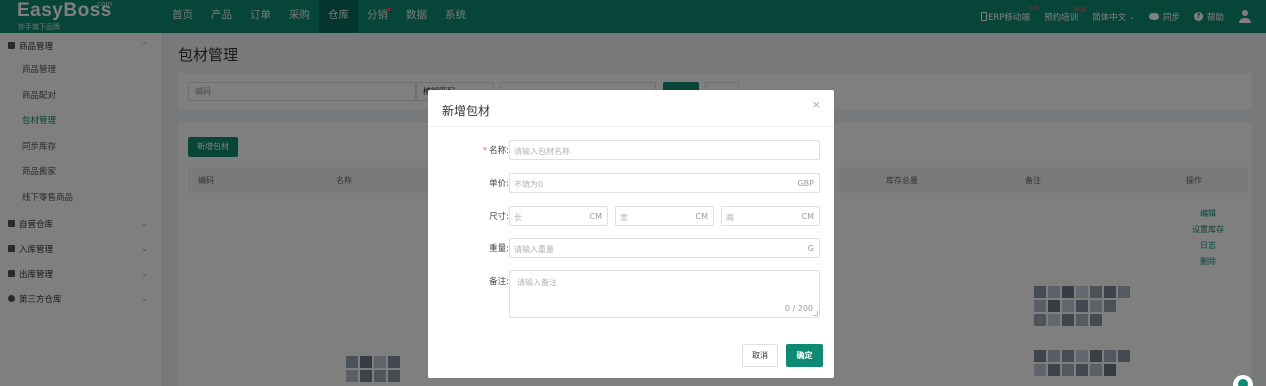  What do you see at coordinates (815, 313) in the screenshot?
I see `resize-handle-icon` at bounding box center [815, 313].